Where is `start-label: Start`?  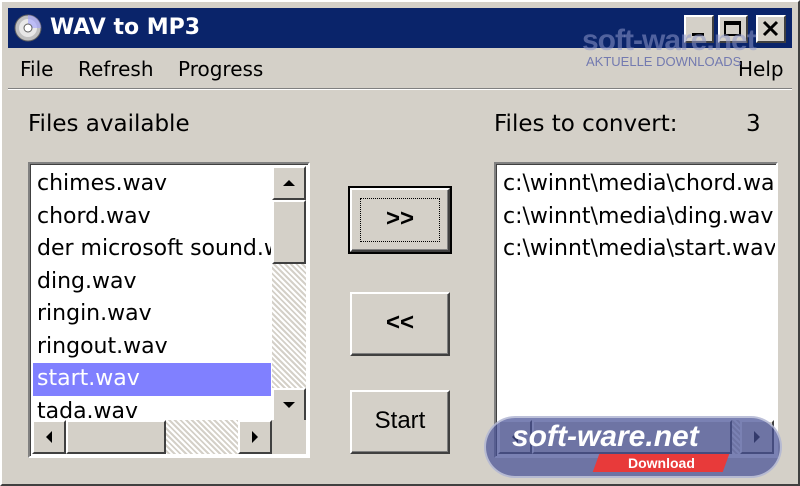
start-label: Start is located at coordinates (400, 420).